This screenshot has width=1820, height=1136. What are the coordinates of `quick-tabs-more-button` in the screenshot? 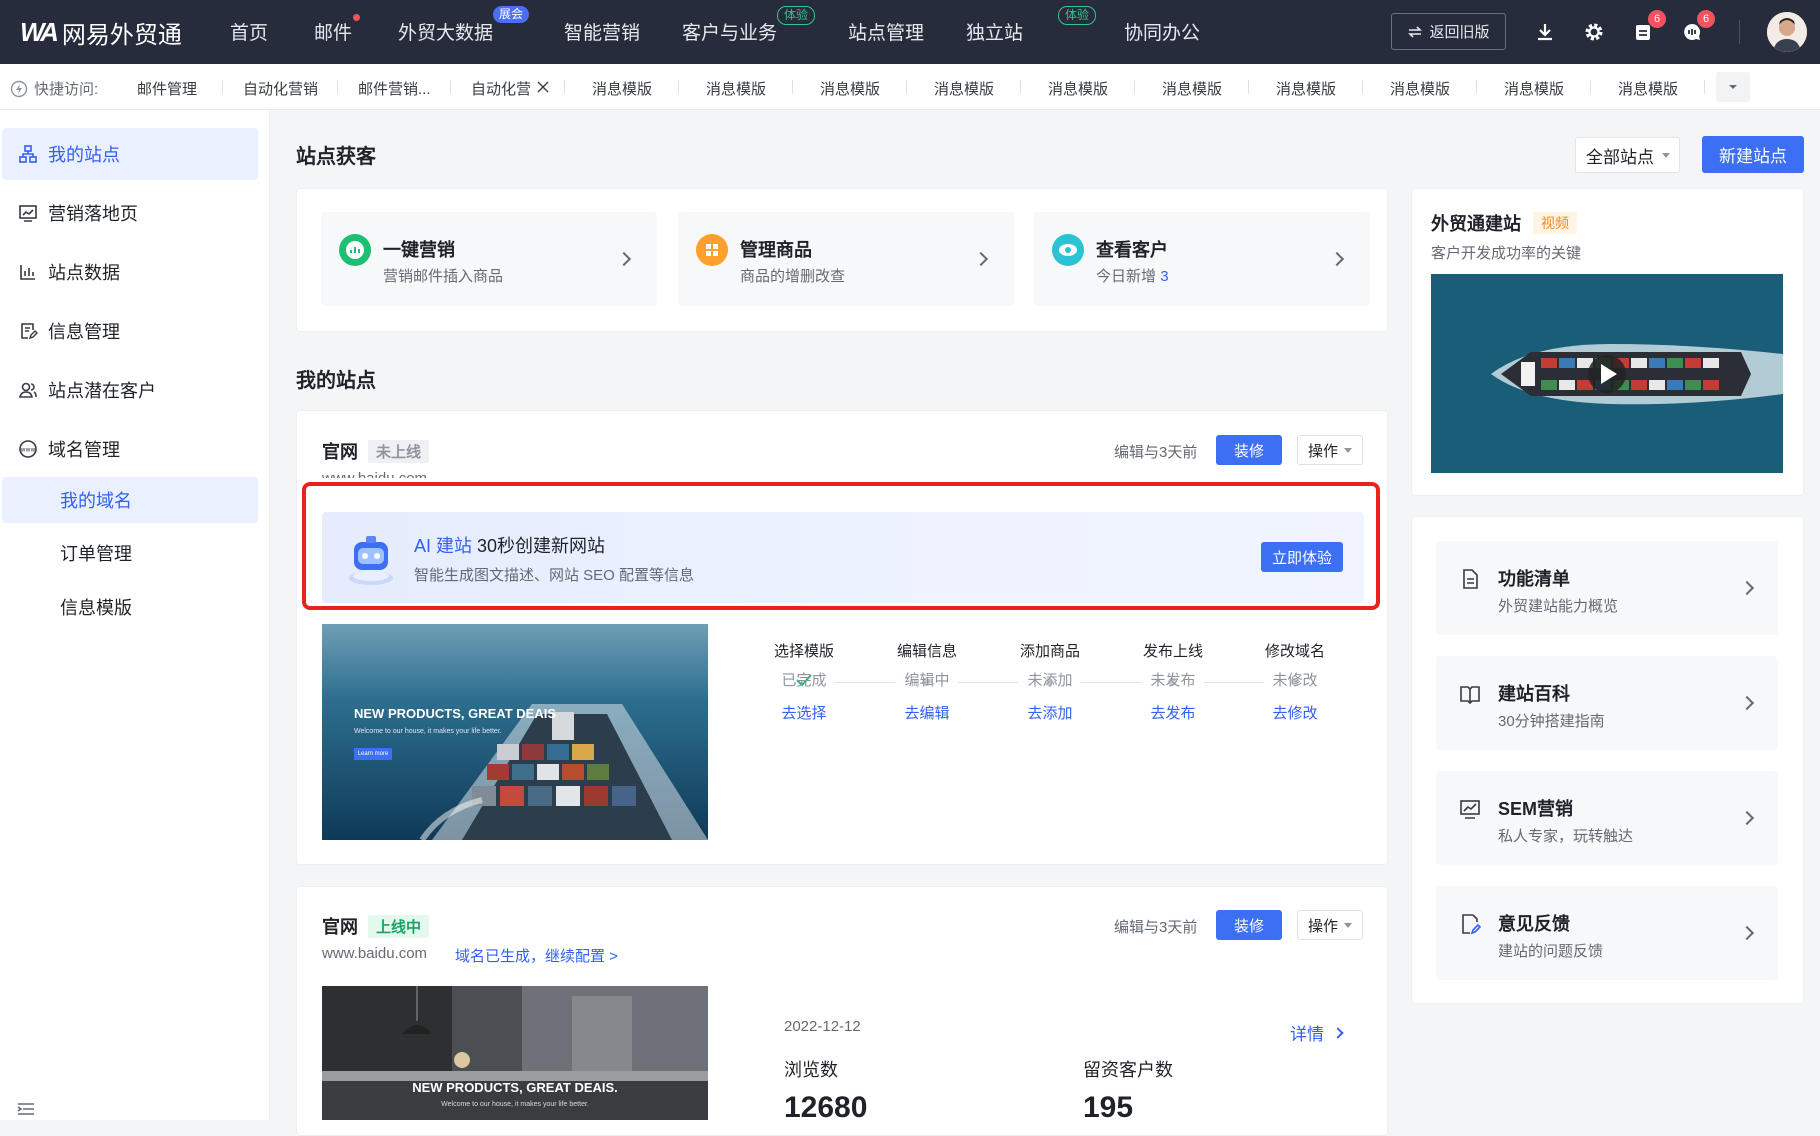 It's located at (1733, 87).